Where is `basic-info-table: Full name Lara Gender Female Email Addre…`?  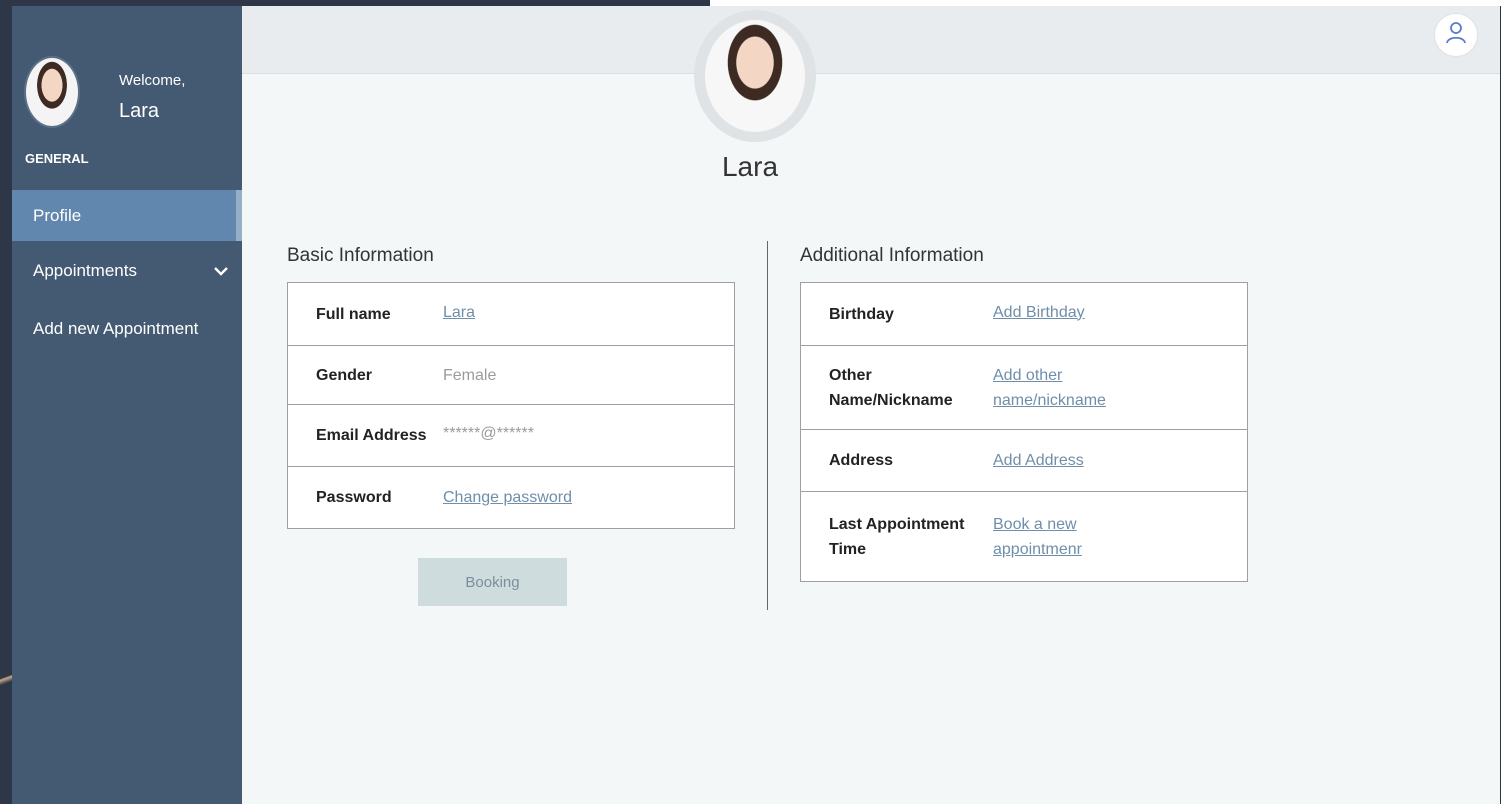
basic-info-table: Full name Lara Gender Female Email Addre… is located at coordinates (511, 405).